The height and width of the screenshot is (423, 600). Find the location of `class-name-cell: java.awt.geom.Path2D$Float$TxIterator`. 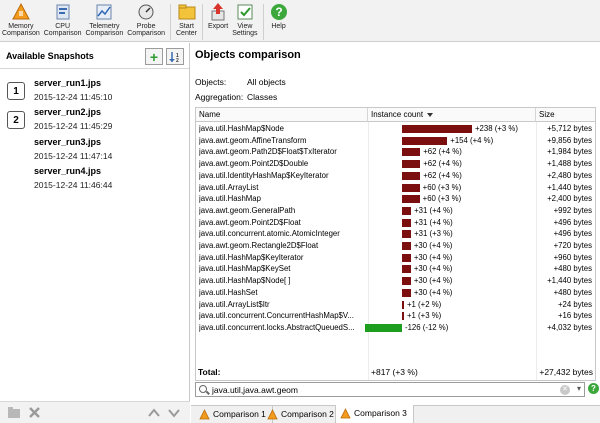

class-name-cell: java.awt.geom.Path2D$Float$TxIterator is located at coordinates (268, 152).